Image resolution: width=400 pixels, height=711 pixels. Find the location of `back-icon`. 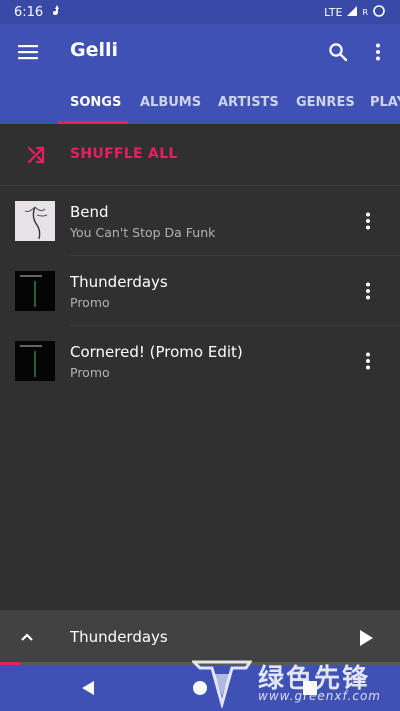

back-icon is located at coordinates (88, 688).